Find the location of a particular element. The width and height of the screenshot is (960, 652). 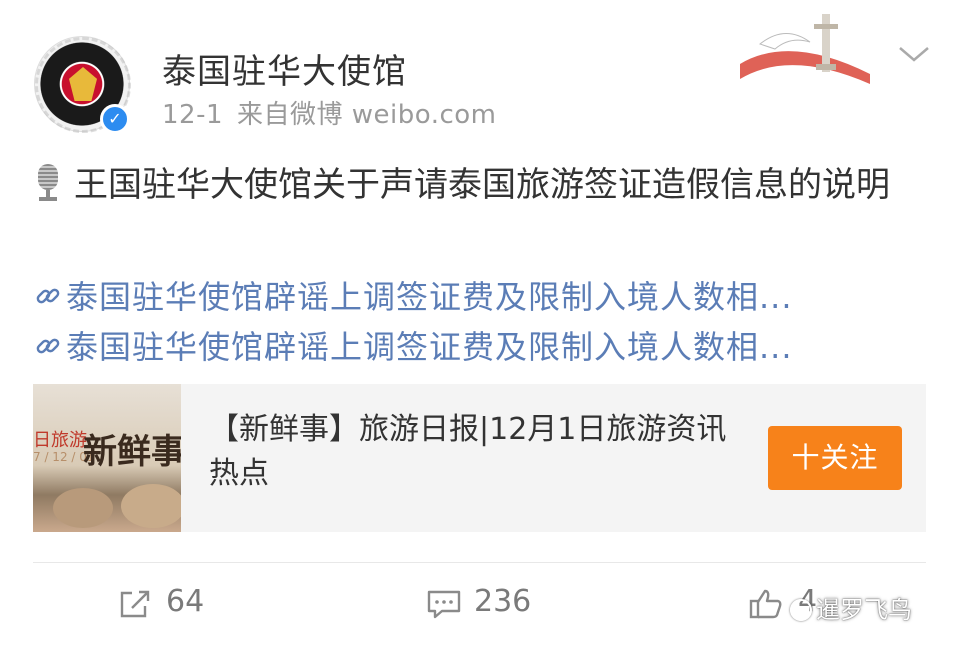

card-thumbnail: 日旅游 7 / 12 / 01 新鲜事 is located at coordinates (107, 458).